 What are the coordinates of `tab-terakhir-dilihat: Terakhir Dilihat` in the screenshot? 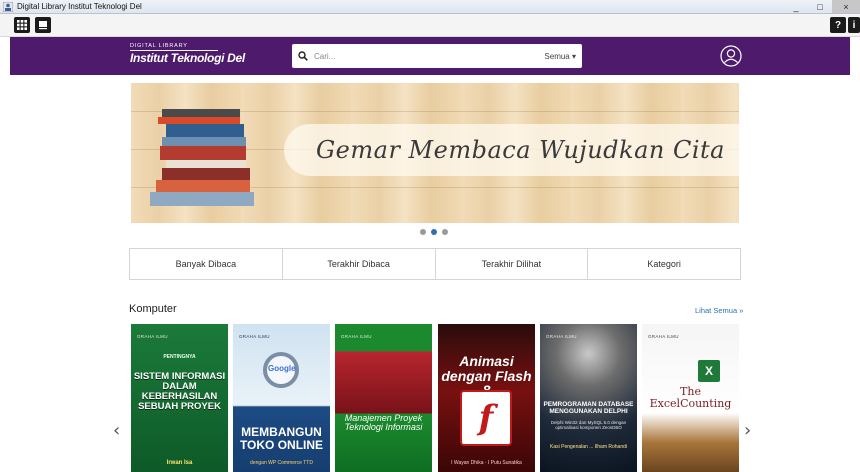 It's located at (512, 264).